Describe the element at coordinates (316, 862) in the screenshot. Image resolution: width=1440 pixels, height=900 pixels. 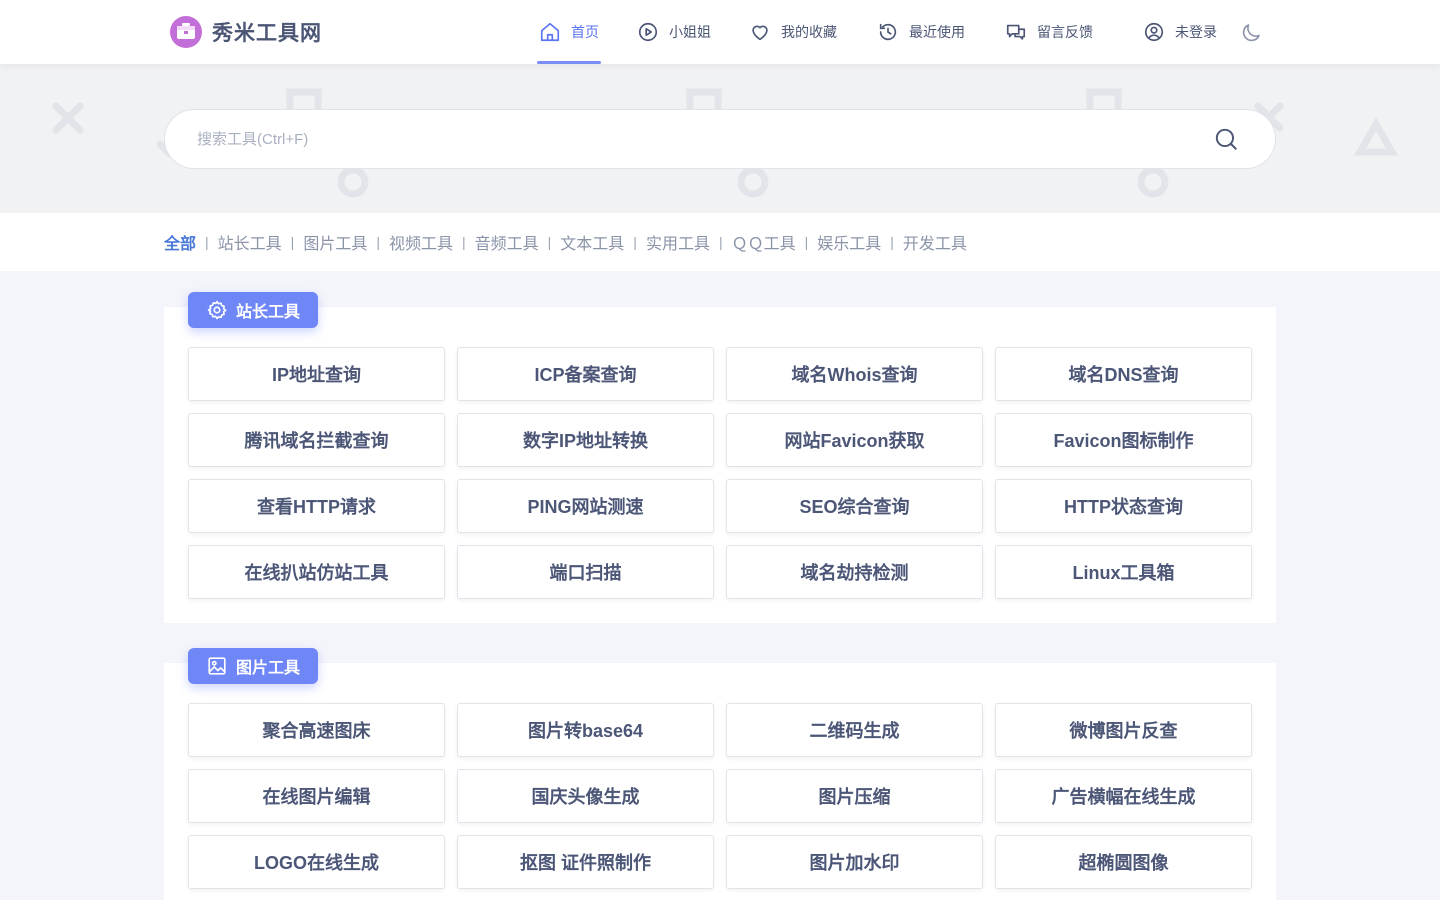
I see `tool-card: LOGO在线生成` at that location.